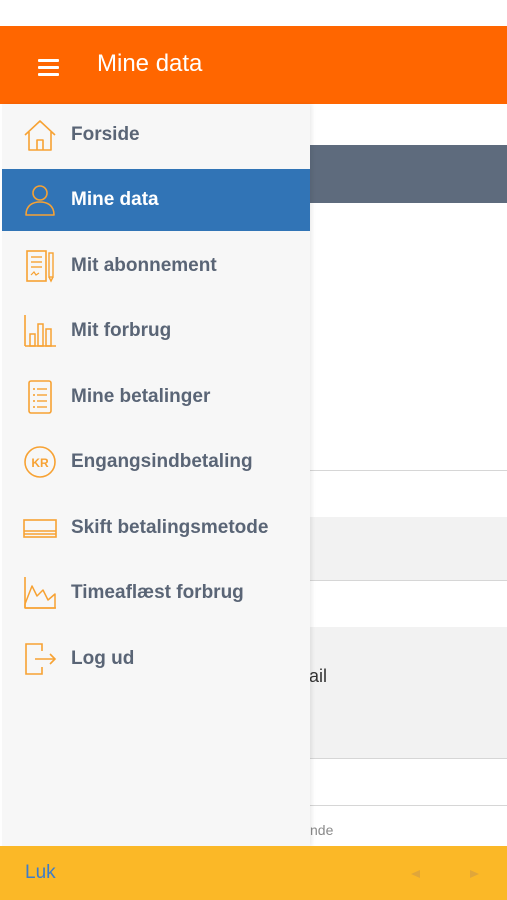 This screenshot has height=900, width=507. What do you see at coordinates (150, 63) in the screenshot?
I see `page-title: Mine data` at bounding box center [150, 63].